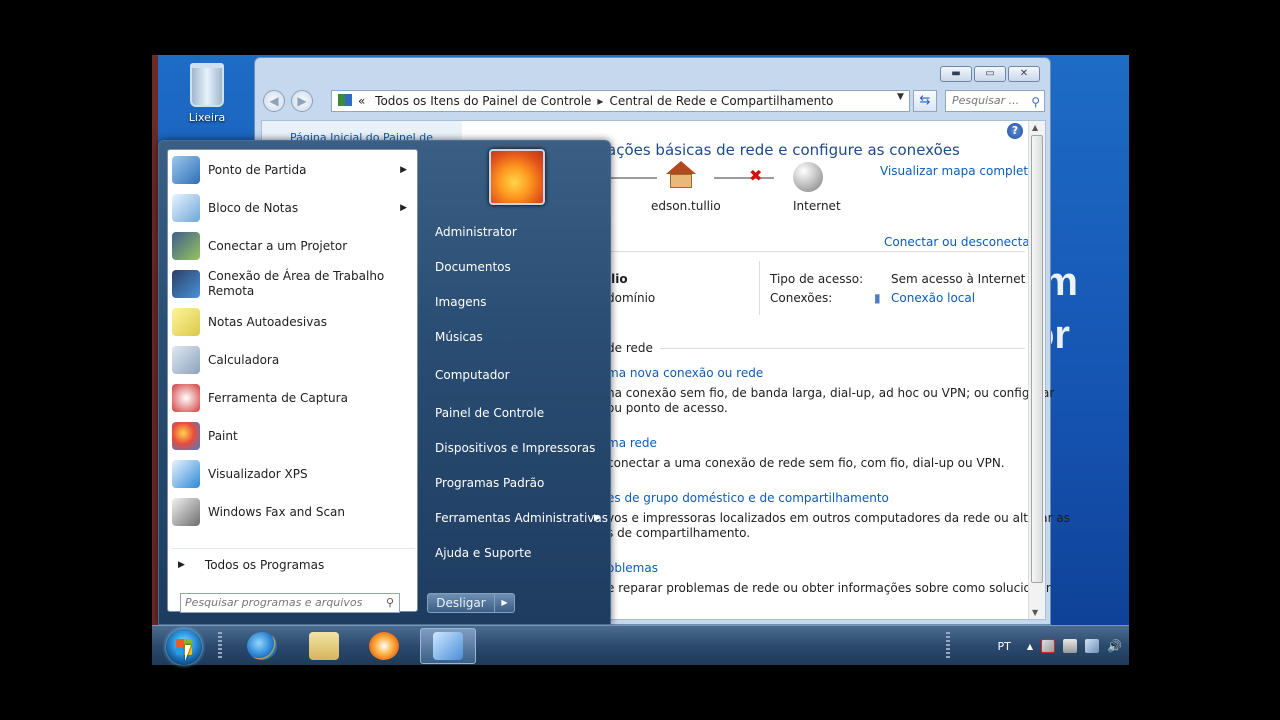 The width and height of the screenshot is (1280, 720). What do you see at coordinates (1114, 646) in the screenshot?
I see `volume-icon: 🔊` at bounding box center [1114, 646].